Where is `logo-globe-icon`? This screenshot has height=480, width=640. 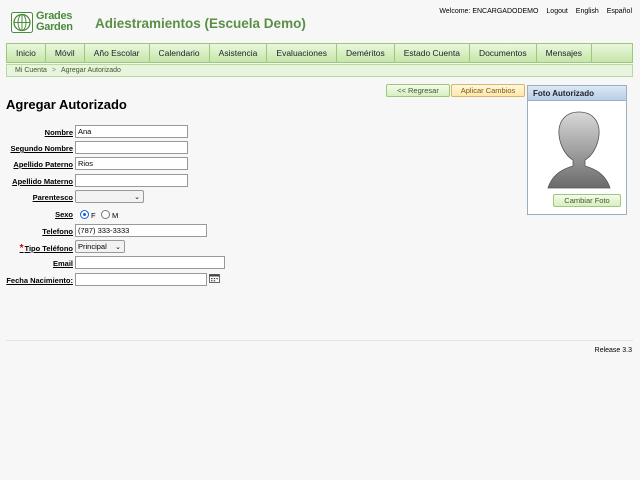 logo-globe-icon is located at coordinates (22, 22).